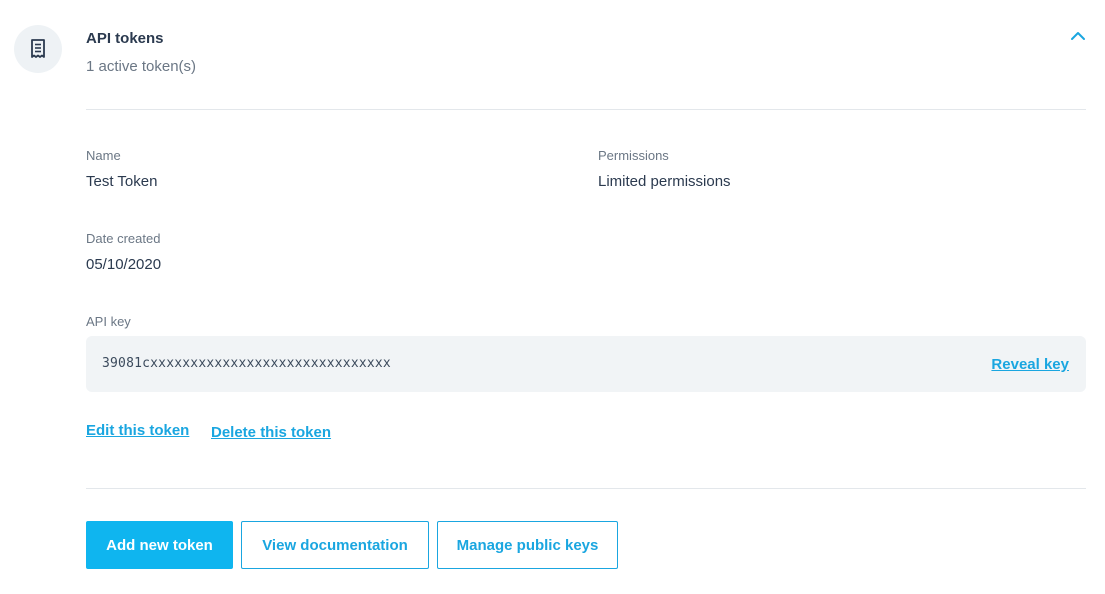 The height and width of the screenshot is (594, 1105). What do you see at coordinates (125, 38) in the screenshot?
I see `section-title: API tokens` at bounding box center [125, 38].